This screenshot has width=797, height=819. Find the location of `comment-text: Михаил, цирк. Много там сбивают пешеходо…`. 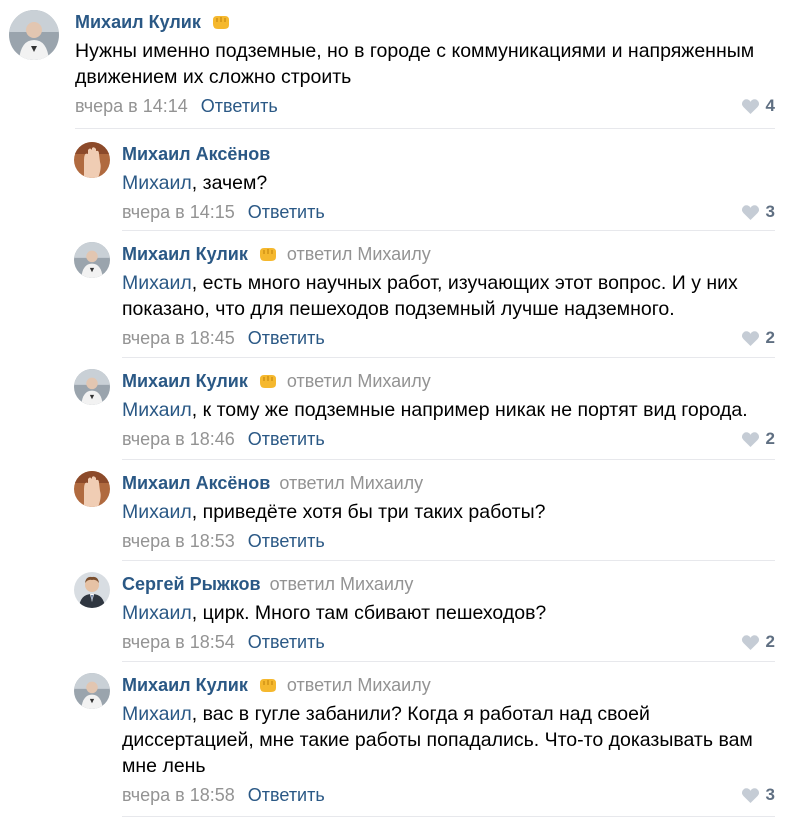

comment-text: Михаил, цирк. Много там сбивают пешеходо… is located at coordinates (334, 613).